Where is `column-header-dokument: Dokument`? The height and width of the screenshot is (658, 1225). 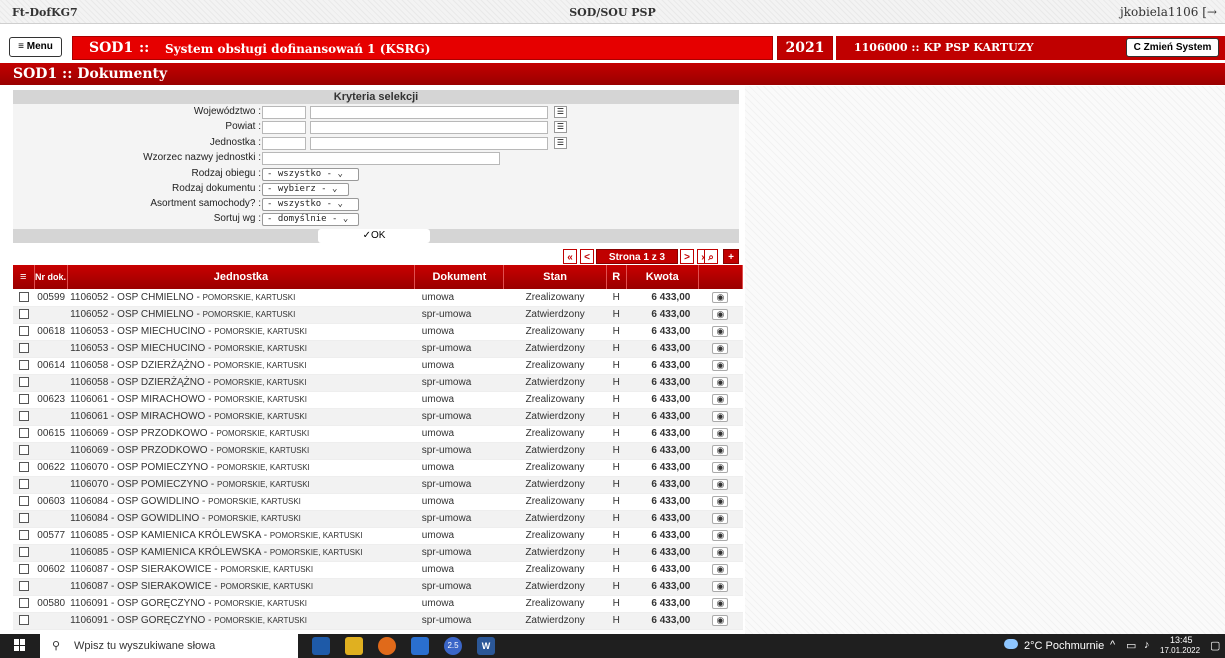
column-header-dokument: Dokument is located at coordinates (459, 277).